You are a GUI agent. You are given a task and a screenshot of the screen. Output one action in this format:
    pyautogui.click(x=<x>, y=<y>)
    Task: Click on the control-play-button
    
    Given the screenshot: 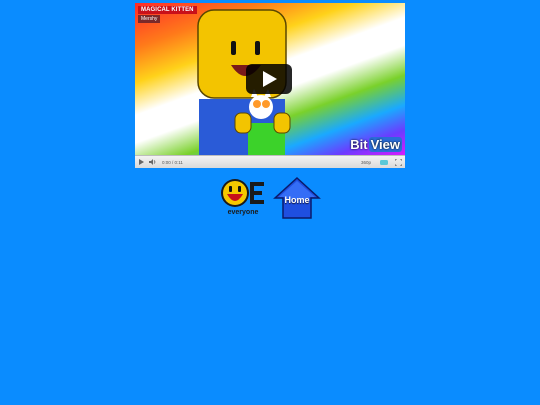 What is the action you would take?
    pyautogui.click(x=141, y=162)
    